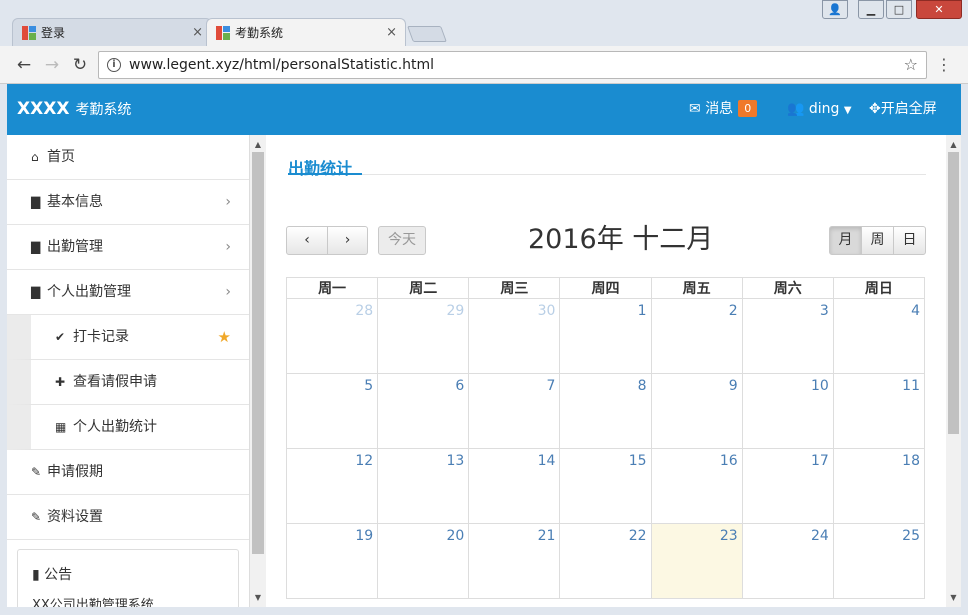 This screenshot has width=968, height=615. Describe the element at coordinates (43, 109) in the screenshot. I see `brand-logo-text: XXXX` at that location.